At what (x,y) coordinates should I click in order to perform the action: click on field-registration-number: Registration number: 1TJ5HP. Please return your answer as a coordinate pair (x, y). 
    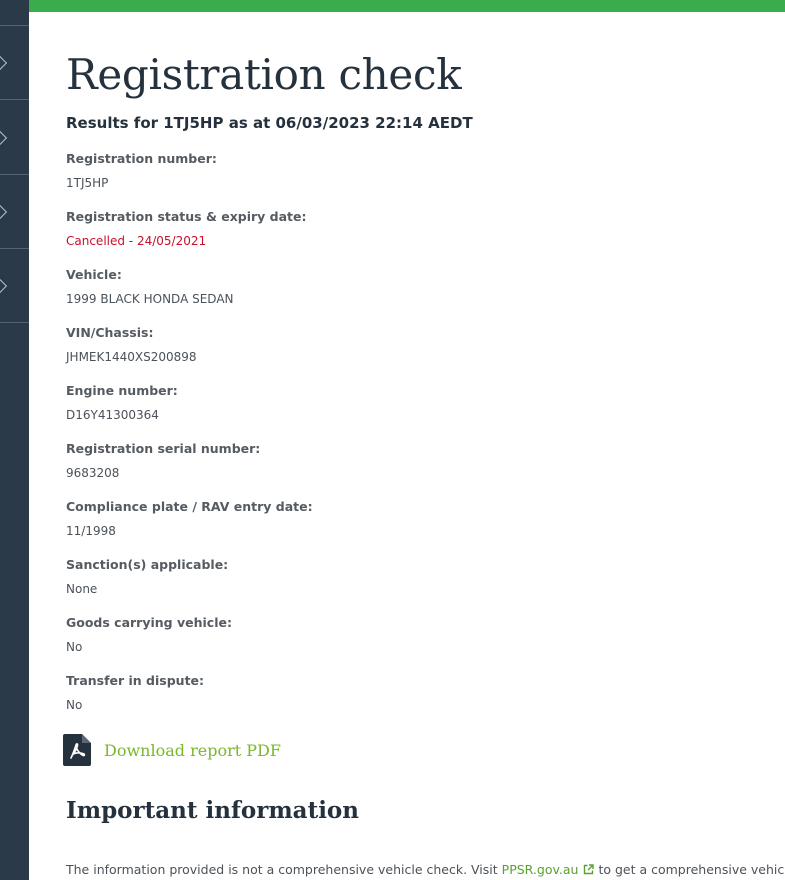
    Looking at the image, I should click on (366, 171).